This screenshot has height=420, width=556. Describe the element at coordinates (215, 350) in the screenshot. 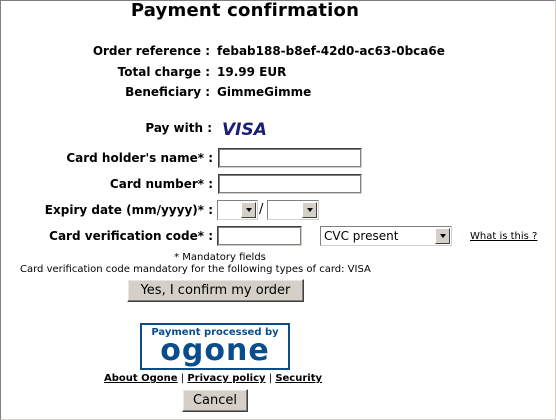

I see `ogone-wordmark: ogone` at that location.